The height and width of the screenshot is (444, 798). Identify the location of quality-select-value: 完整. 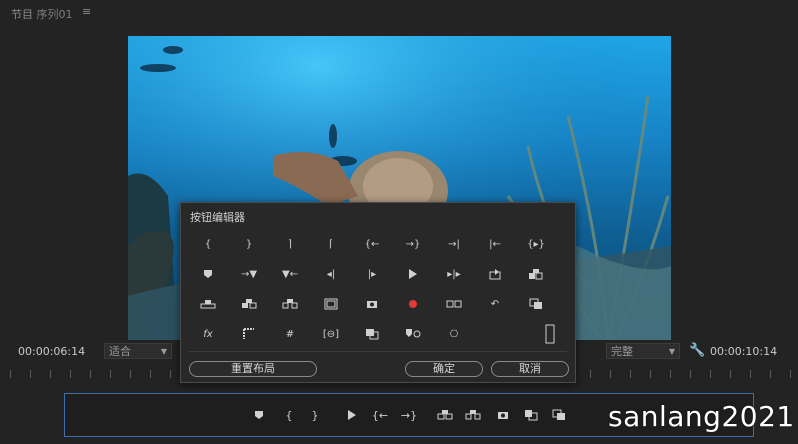
(622, 351).